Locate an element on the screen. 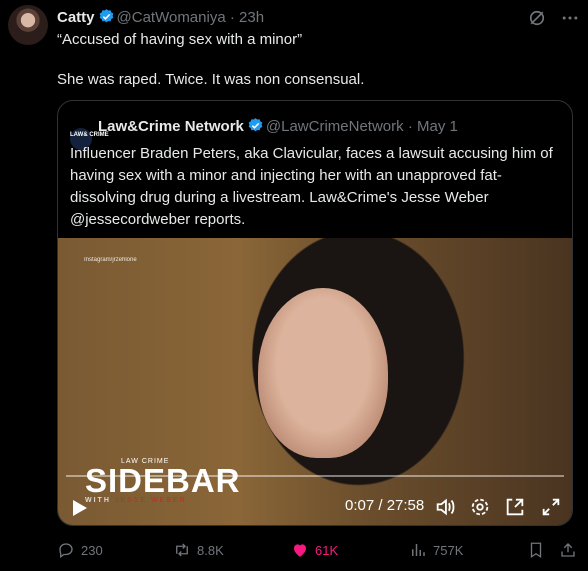 Image resolution: width=588 pixels, height=571 pixels. like-button: 61K is located at coordinates (314, 550).